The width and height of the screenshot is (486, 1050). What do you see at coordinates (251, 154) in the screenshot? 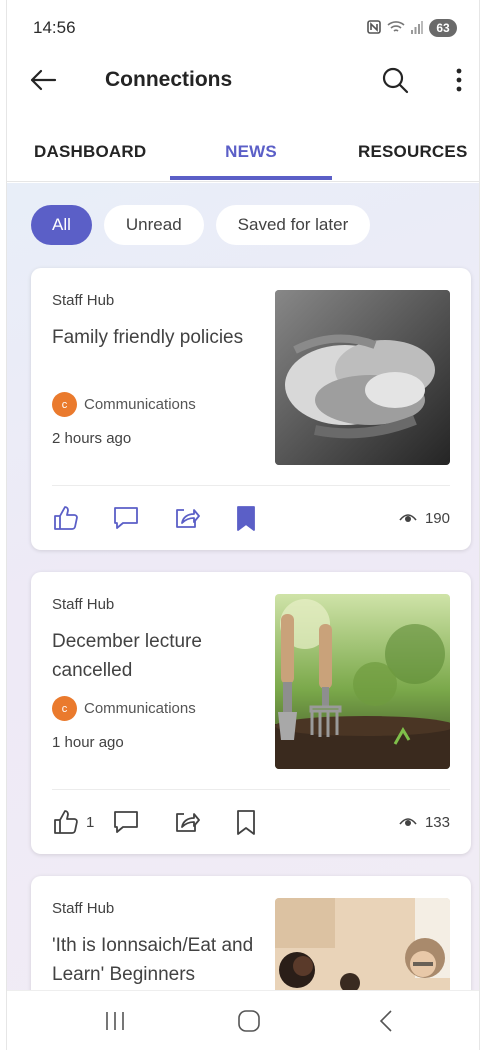
I see `tab-news: NEWS` at bounding box center [251, 154].